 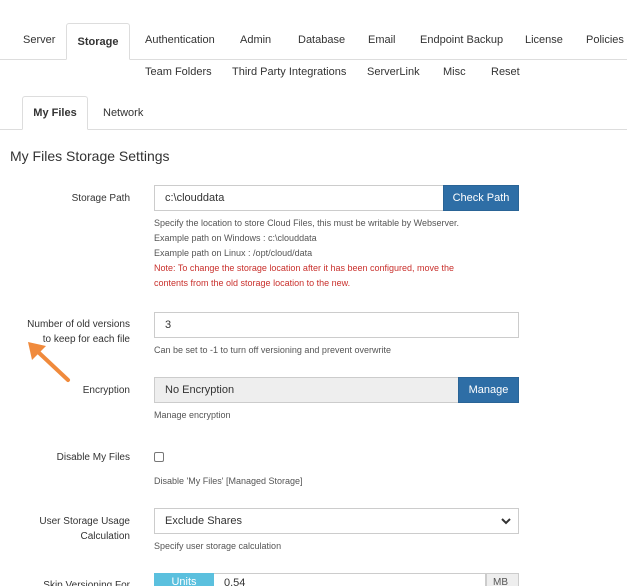 I want to click on old-versions-label: Number of old versions, so click(x=78, y=324).